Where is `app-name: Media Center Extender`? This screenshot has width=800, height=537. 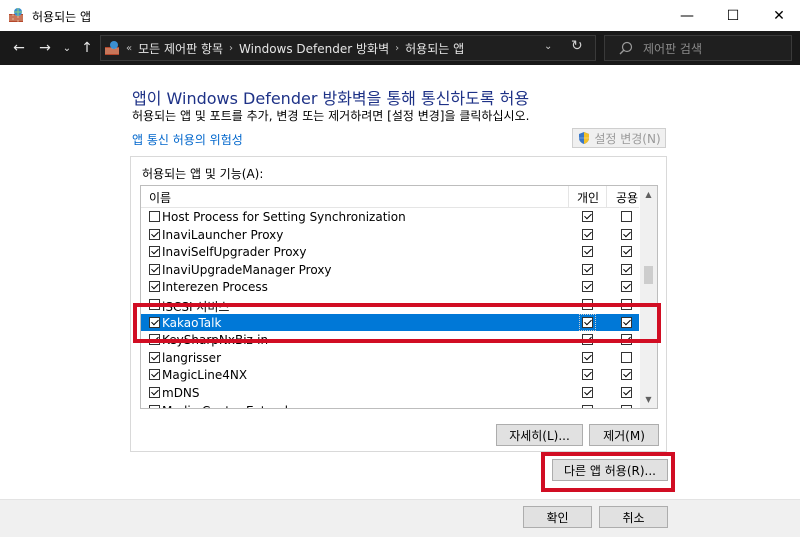
app-name: Media Center Extender is located at coordinates (231, 406).